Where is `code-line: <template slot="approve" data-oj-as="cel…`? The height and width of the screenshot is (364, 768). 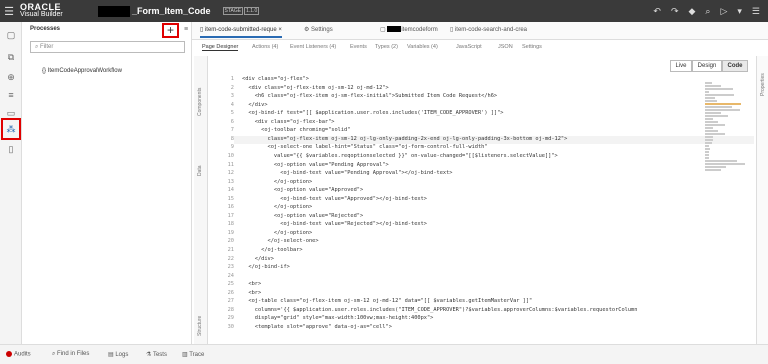 code-line: <template slot="approve" data-oj-as="cel… is located at coordinates (317, 327).